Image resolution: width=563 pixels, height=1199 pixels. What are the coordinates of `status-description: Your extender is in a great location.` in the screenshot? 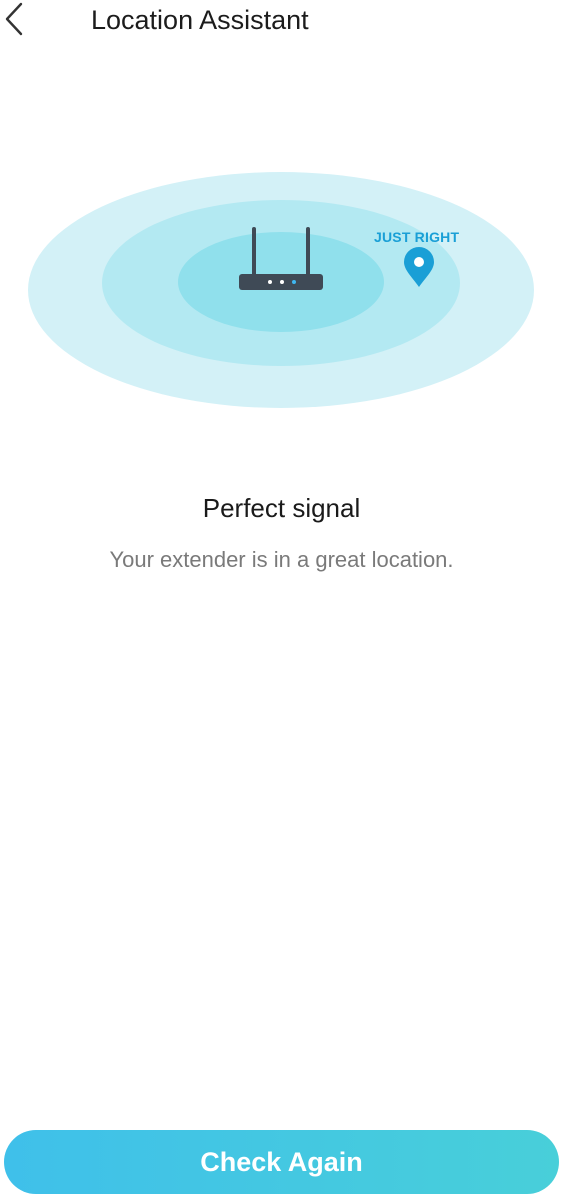 It's located at (281, 559).